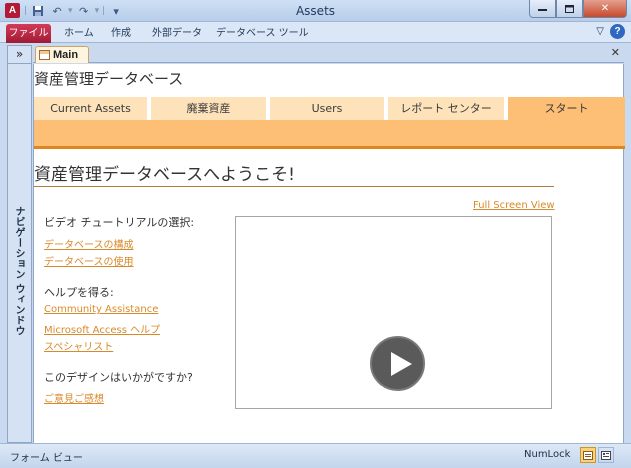 Image resolution: width=631 pixels, height=468 pixels. Describe the element at coordinates (588, 455) in the screenshot. I see `form-view-icon` at that location.